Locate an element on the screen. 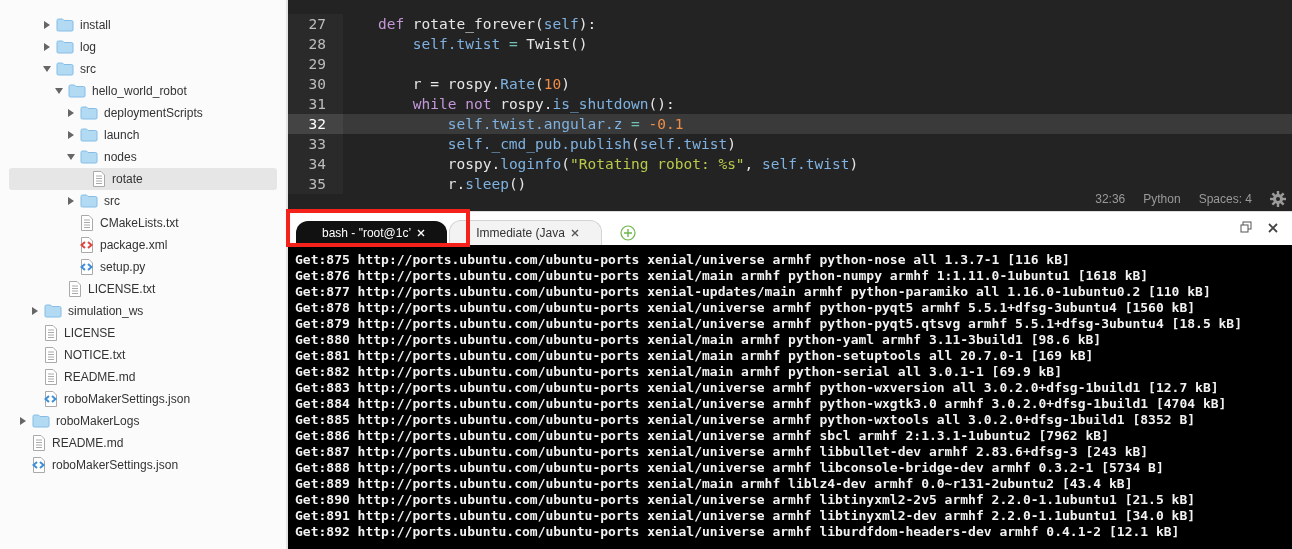  terminal-line: Get:884 http://ports.ubuntu.com/ubuntu-ports xenial/universe armhf python-wxgtk3.0 armhf 3.0.2.0+dfsg-1build1 [4704 kB] is located at coordinates (761, 404).